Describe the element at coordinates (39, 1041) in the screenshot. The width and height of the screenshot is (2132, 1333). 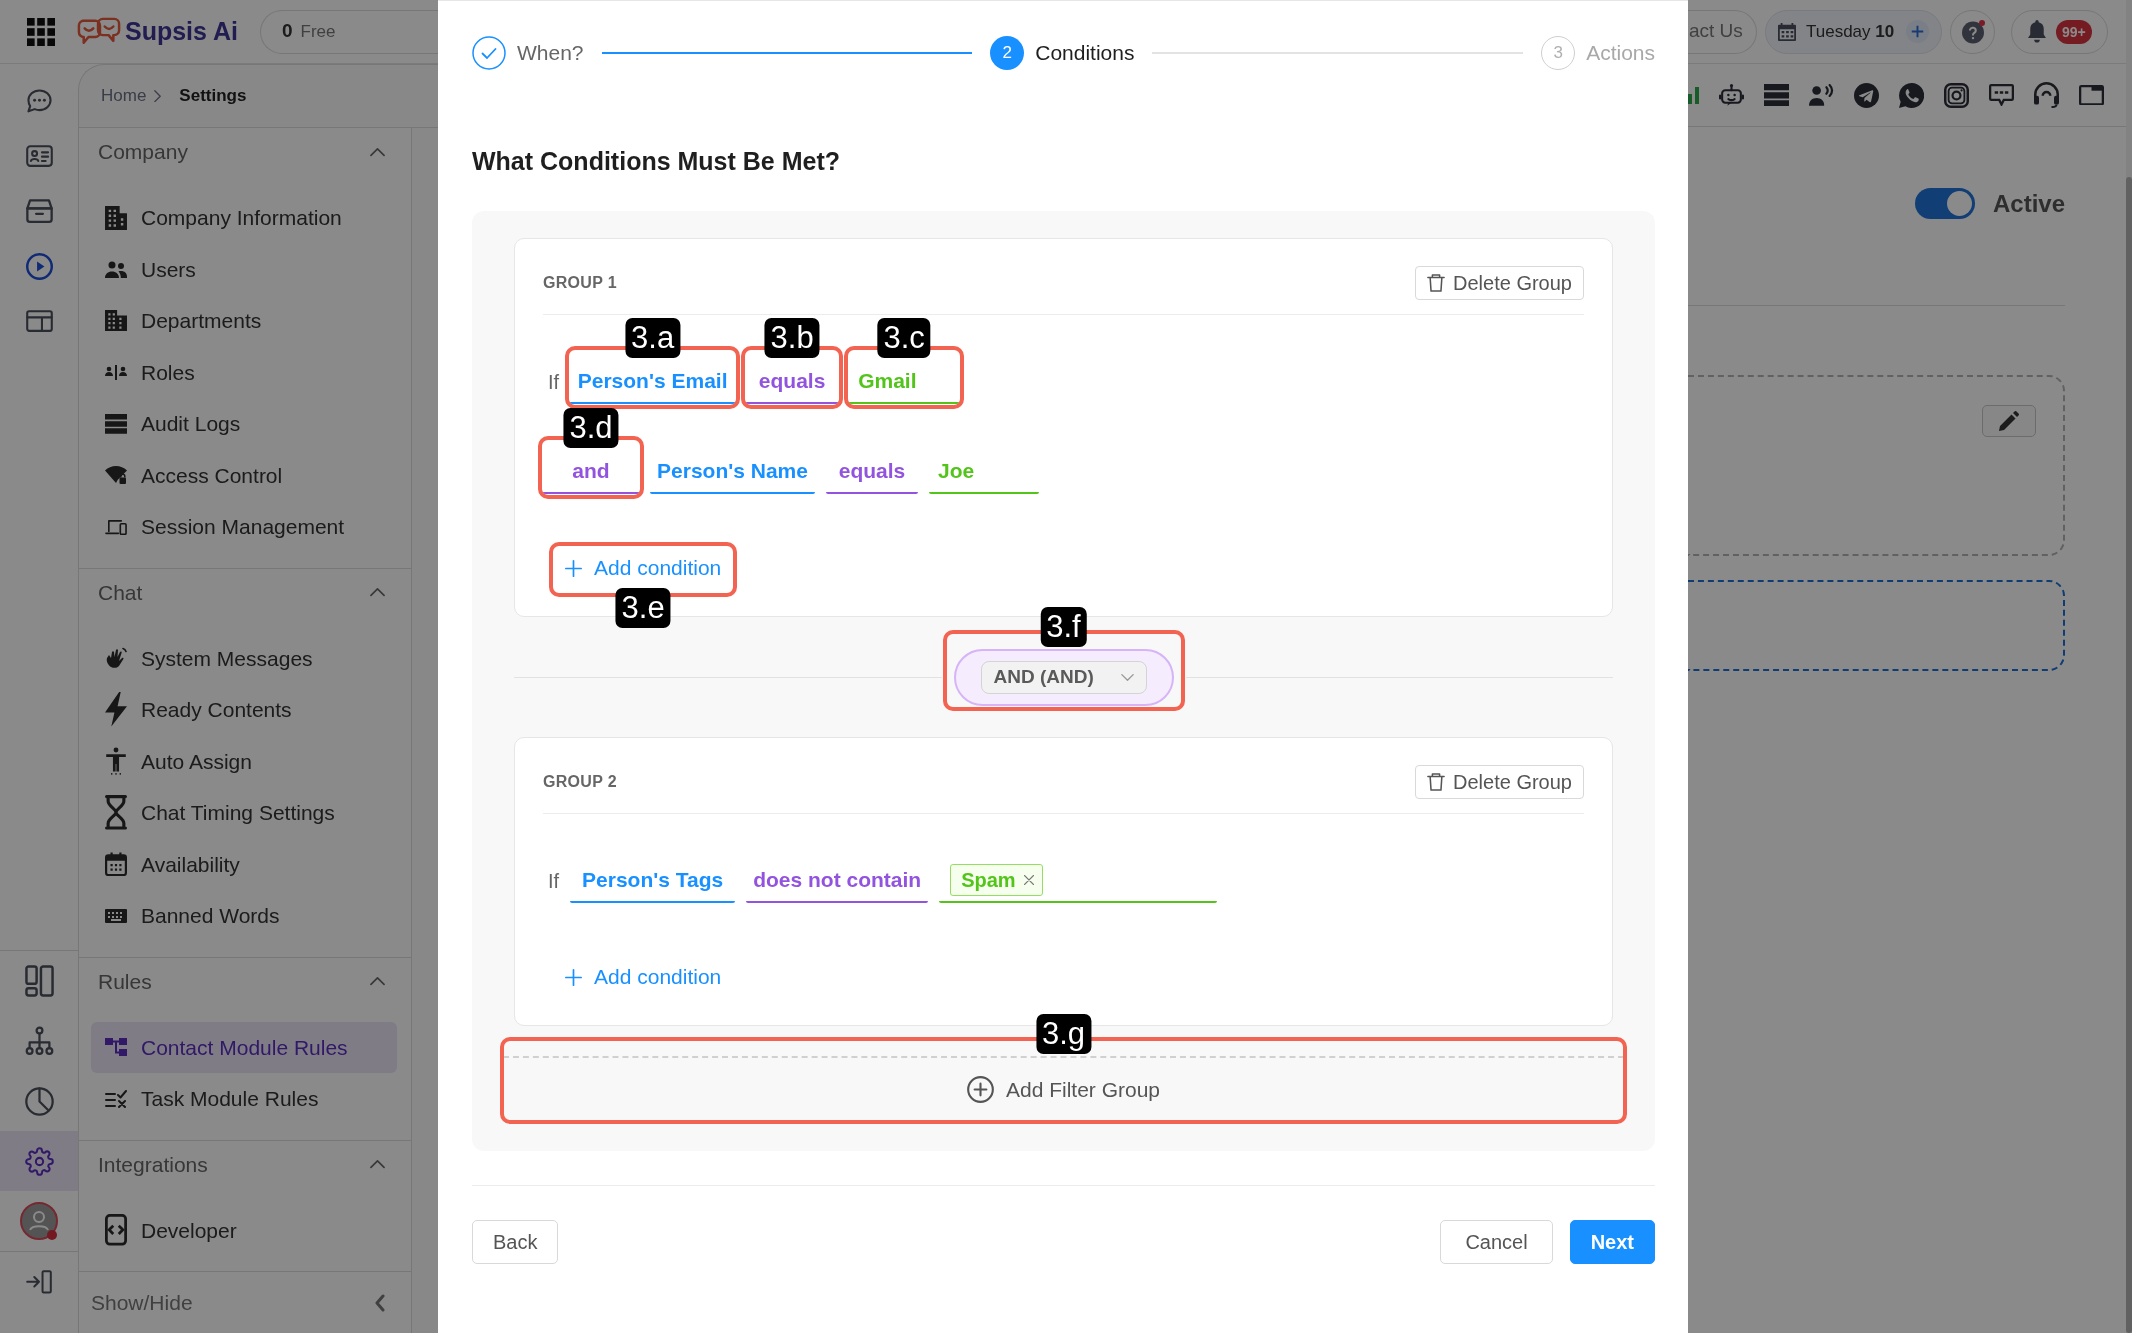
I see `hierarchy-icon` at that location.